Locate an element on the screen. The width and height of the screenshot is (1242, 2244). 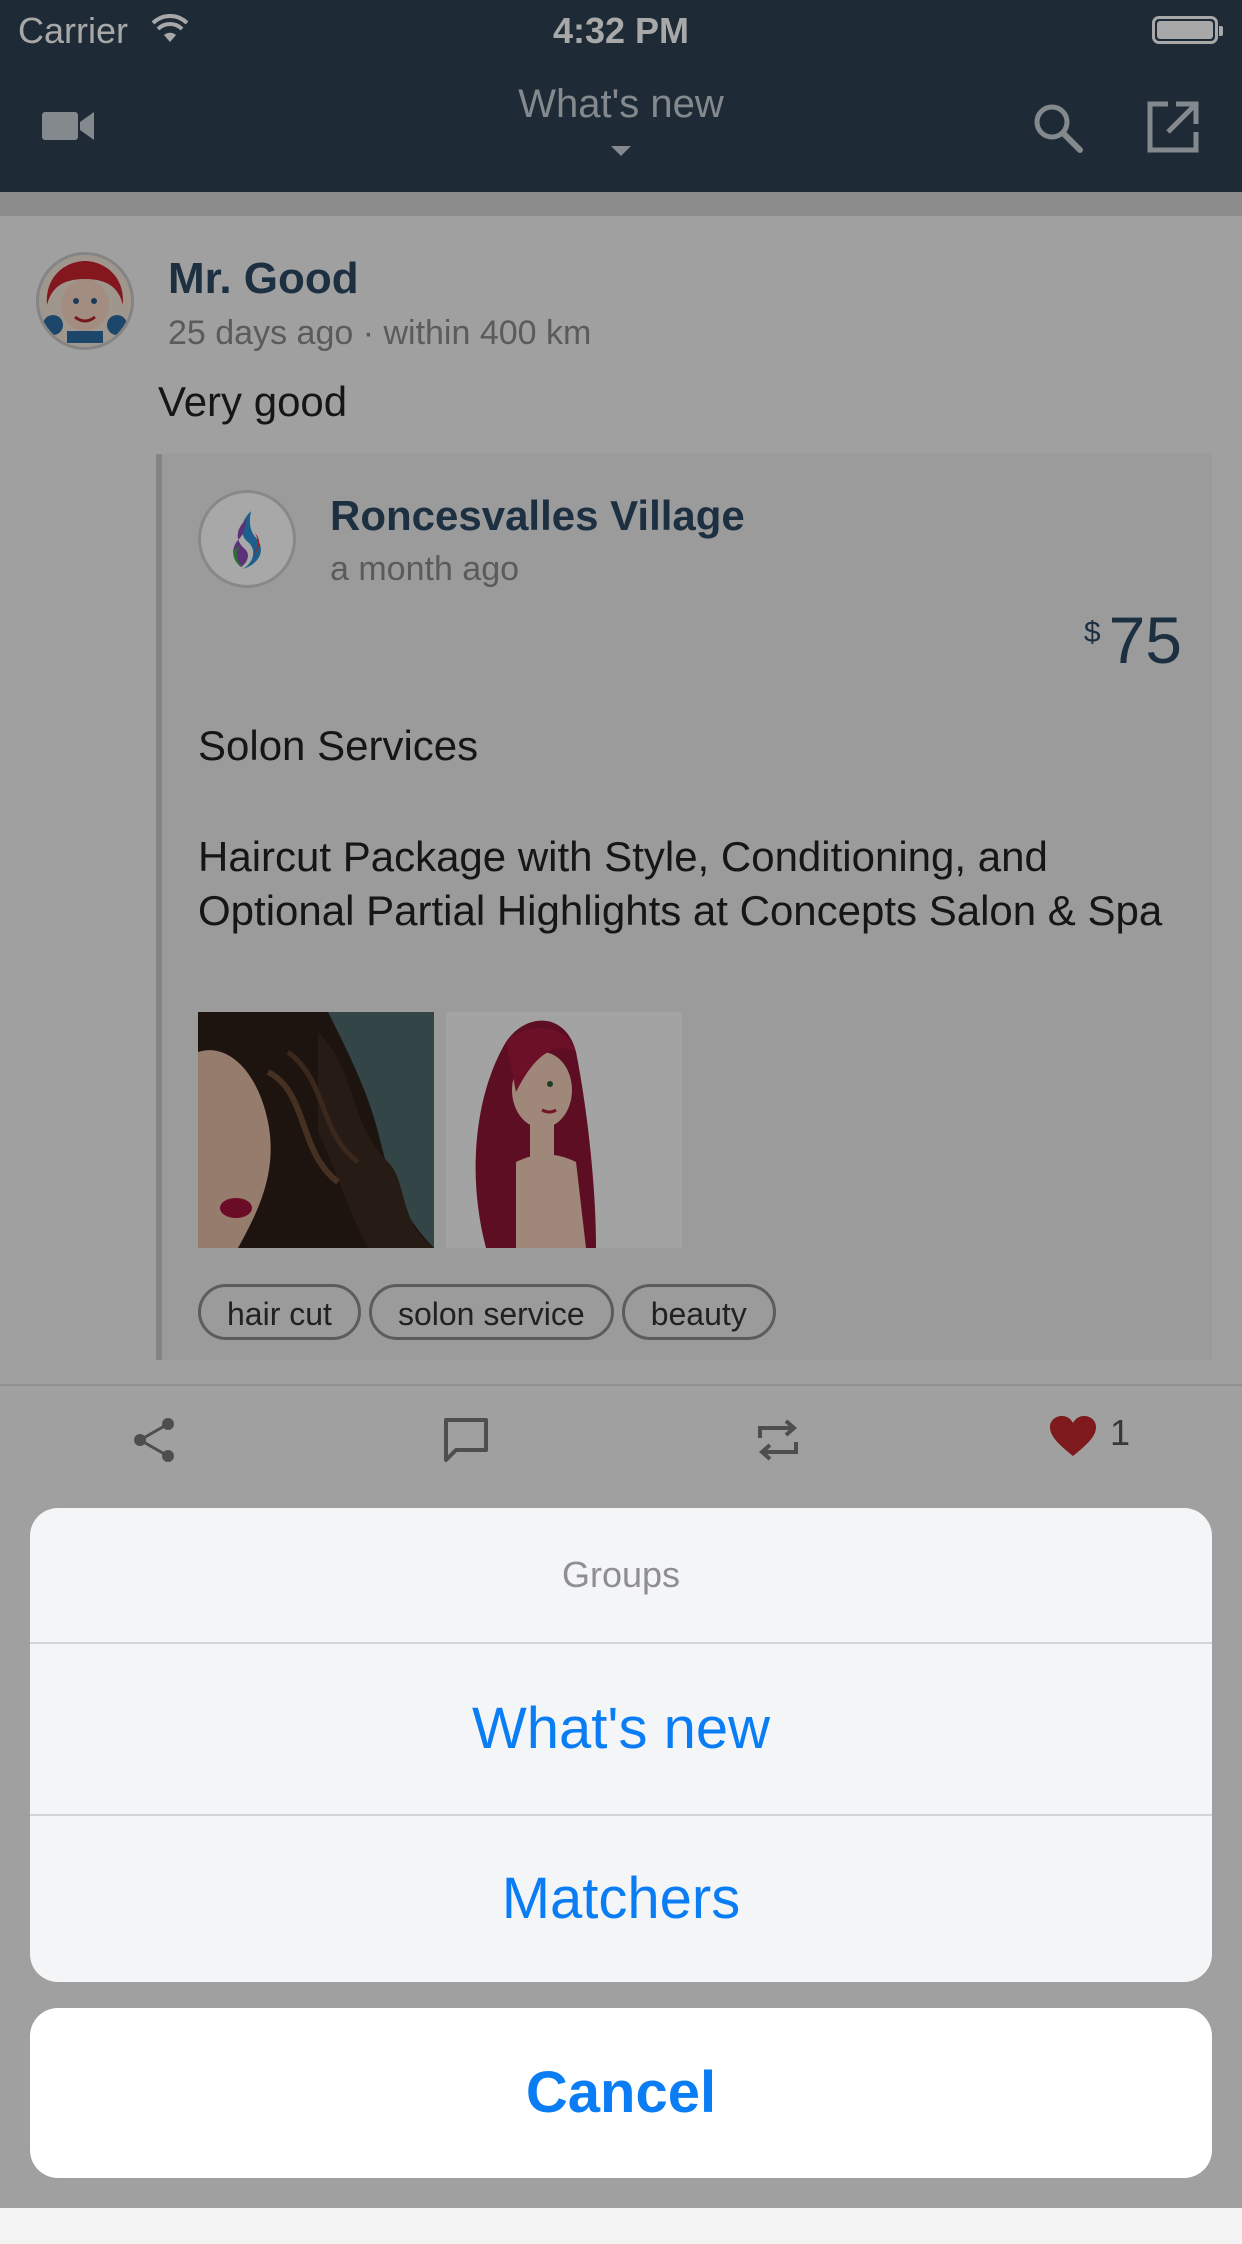
action-sheet-title: Groups is located at coordinates (621, 1574).